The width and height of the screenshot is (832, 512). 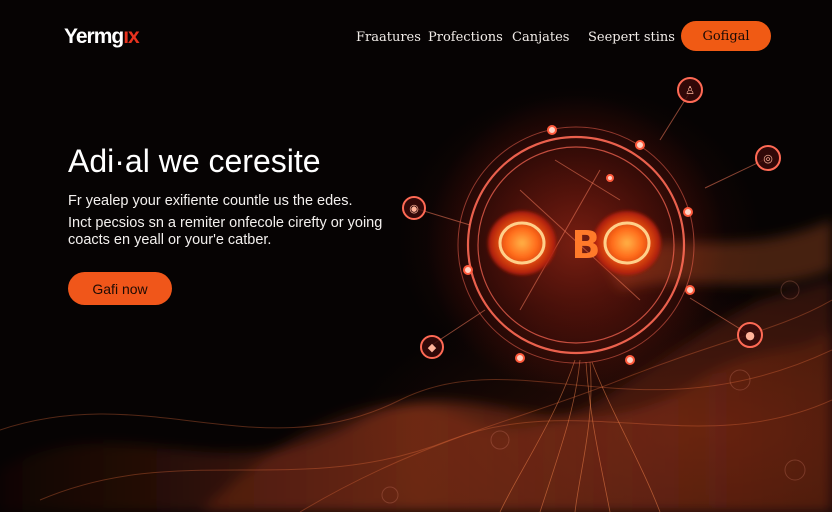 What do you see at coordinates (627, 243) in the screenshot?
I see `coin-right` at bounding box center [627, 243].